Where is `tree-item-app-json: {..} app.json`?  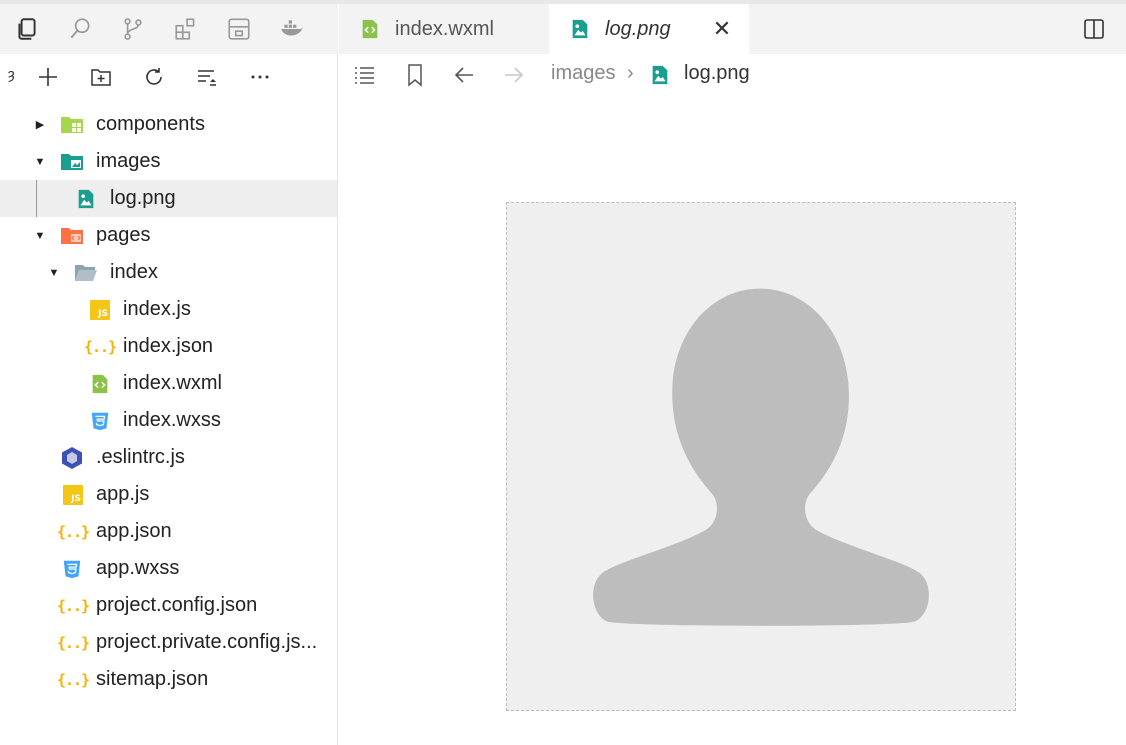
tree-item-app-json: {..} app.json is located at coordinates (168, 531).